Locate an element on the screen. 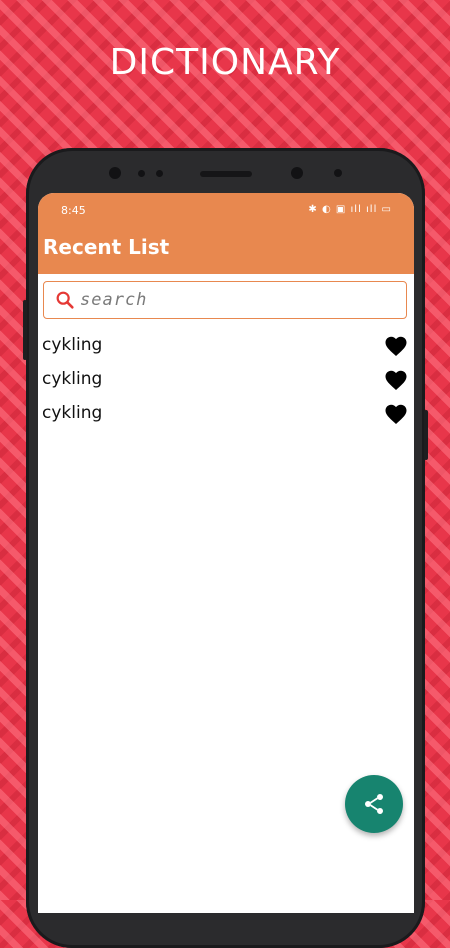  volume-button is located at coordinates (25, 330).